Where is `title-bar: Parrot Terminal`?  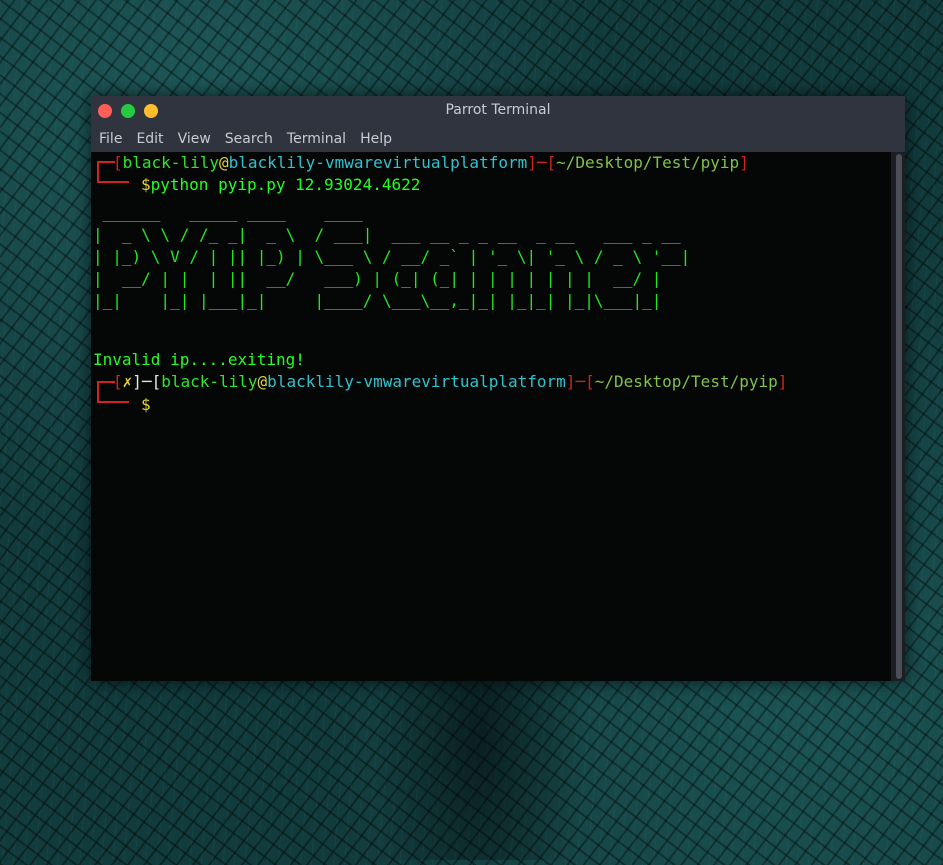 title-bar: Parrot Terminal is located at coordinates (498, 111).